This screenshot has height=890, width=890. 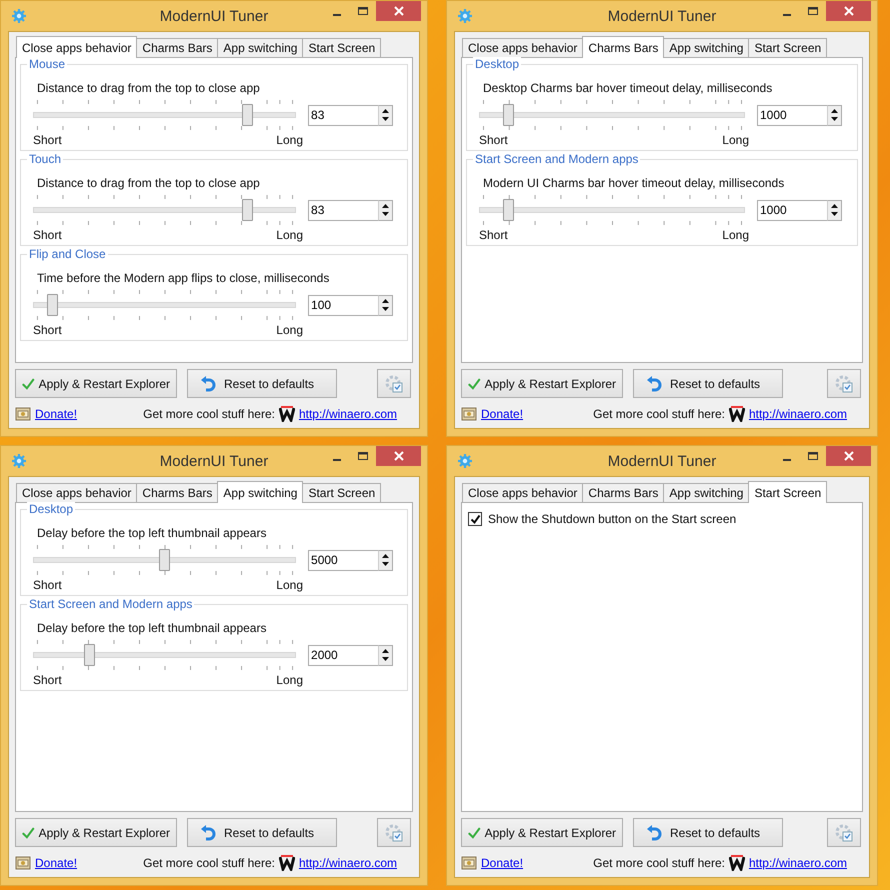 I want to click on close-icon, so click(x=399, y=456).